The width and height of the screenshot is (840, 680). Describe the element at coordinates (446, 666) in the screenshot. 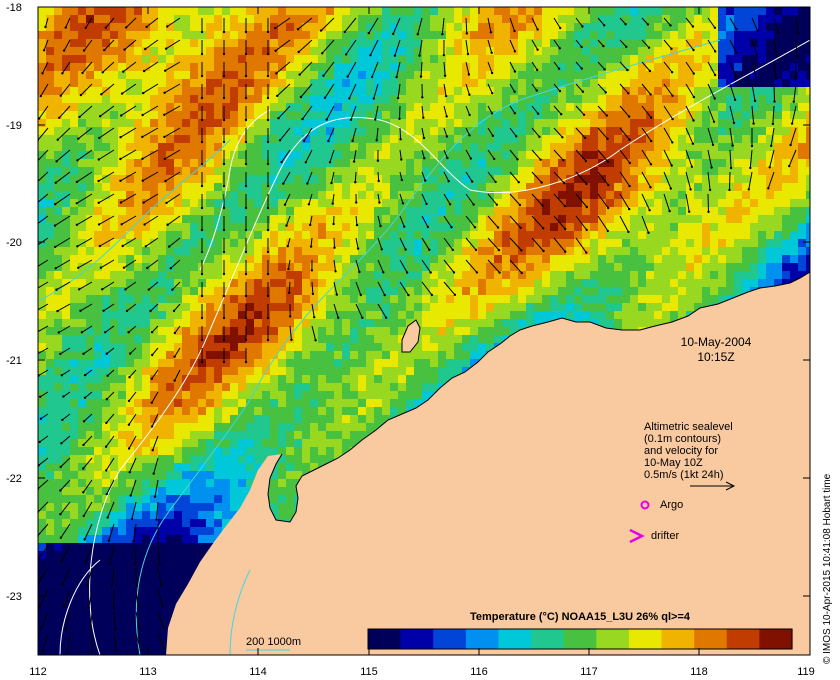

I see `colorbar-tick-26: 26` at that location.